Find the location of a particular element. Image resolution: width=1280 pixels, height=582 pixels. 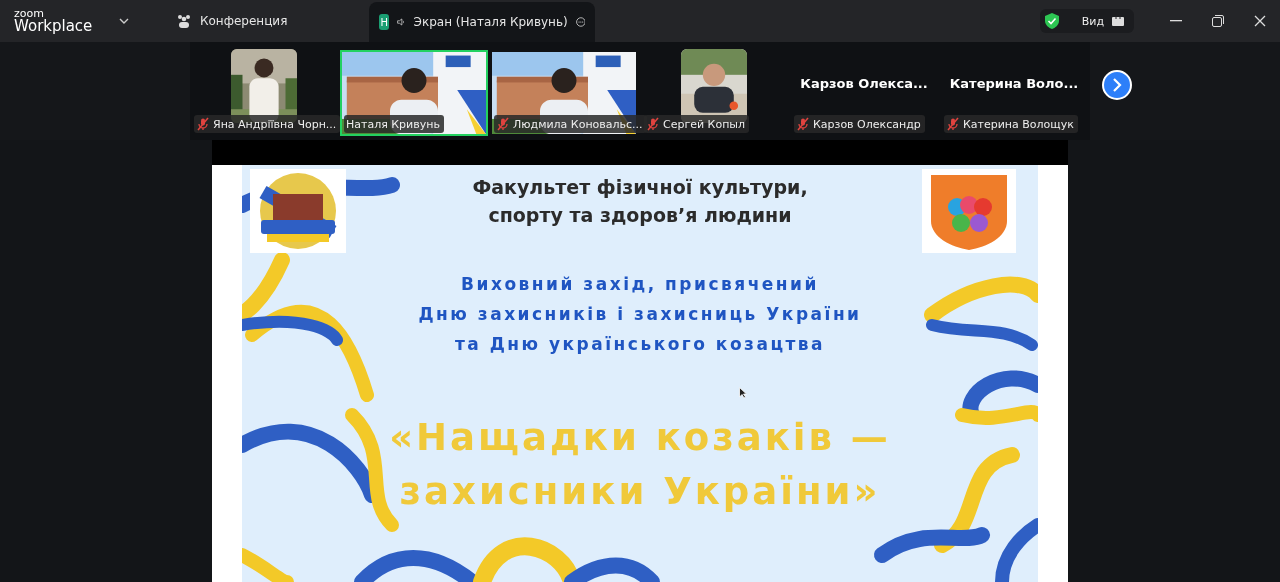

view-button: Вид is located at coordinates (1086, 21).